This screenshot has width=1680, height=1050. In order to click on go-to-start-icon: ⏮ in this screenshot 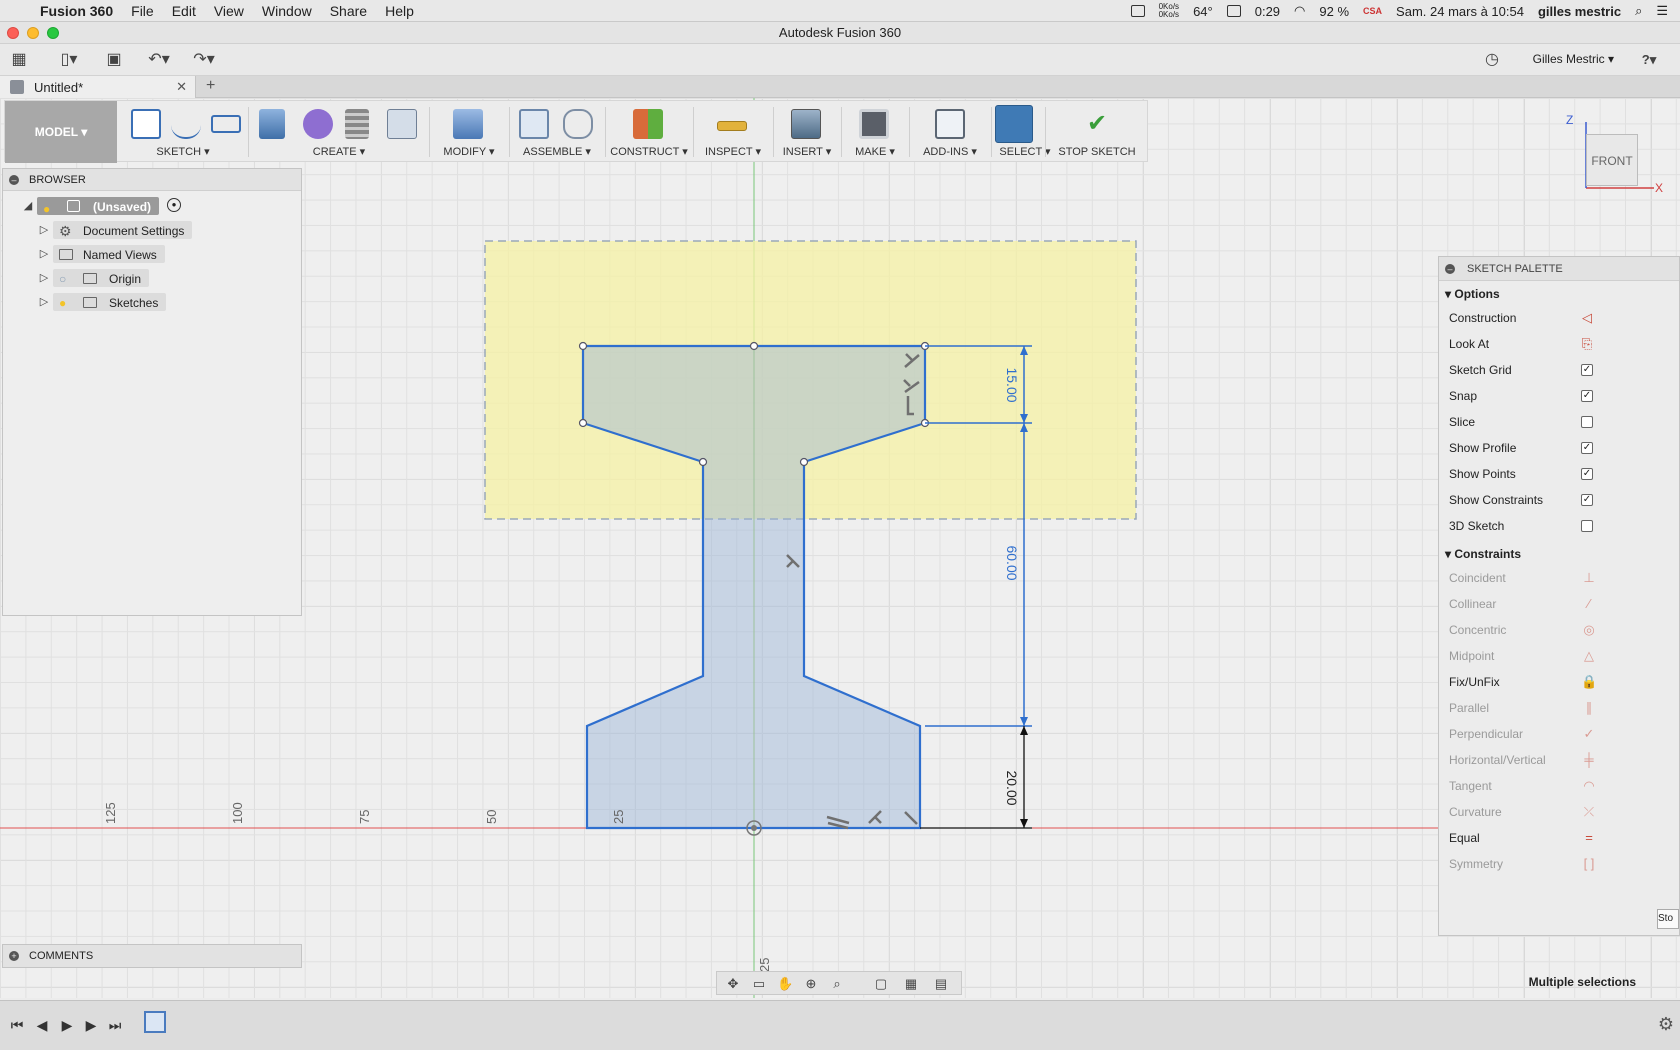, I will do `click(17, 1025)`.